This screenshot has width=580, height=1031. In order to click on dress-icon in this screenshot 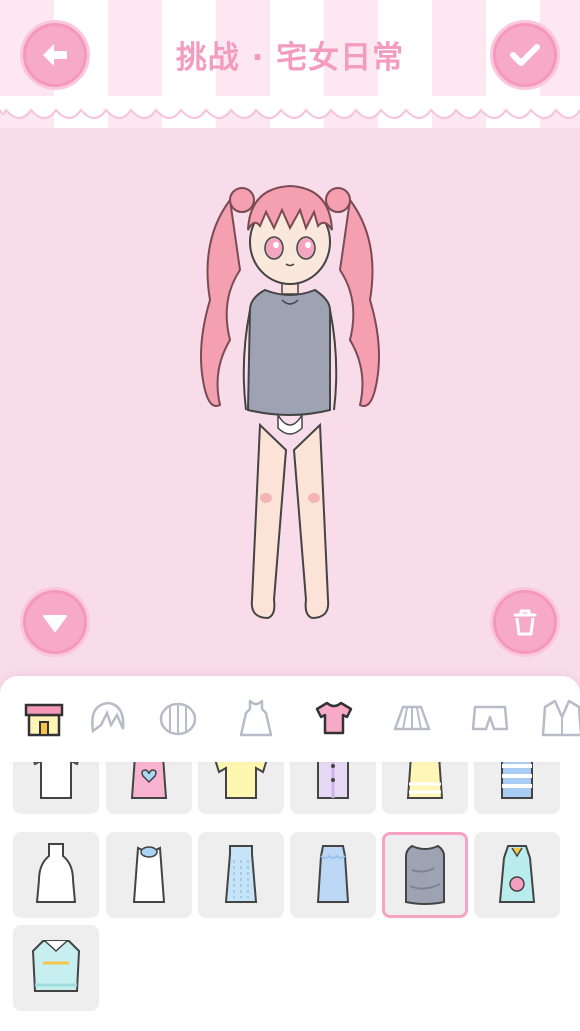, I will do `click(256, 718)`.